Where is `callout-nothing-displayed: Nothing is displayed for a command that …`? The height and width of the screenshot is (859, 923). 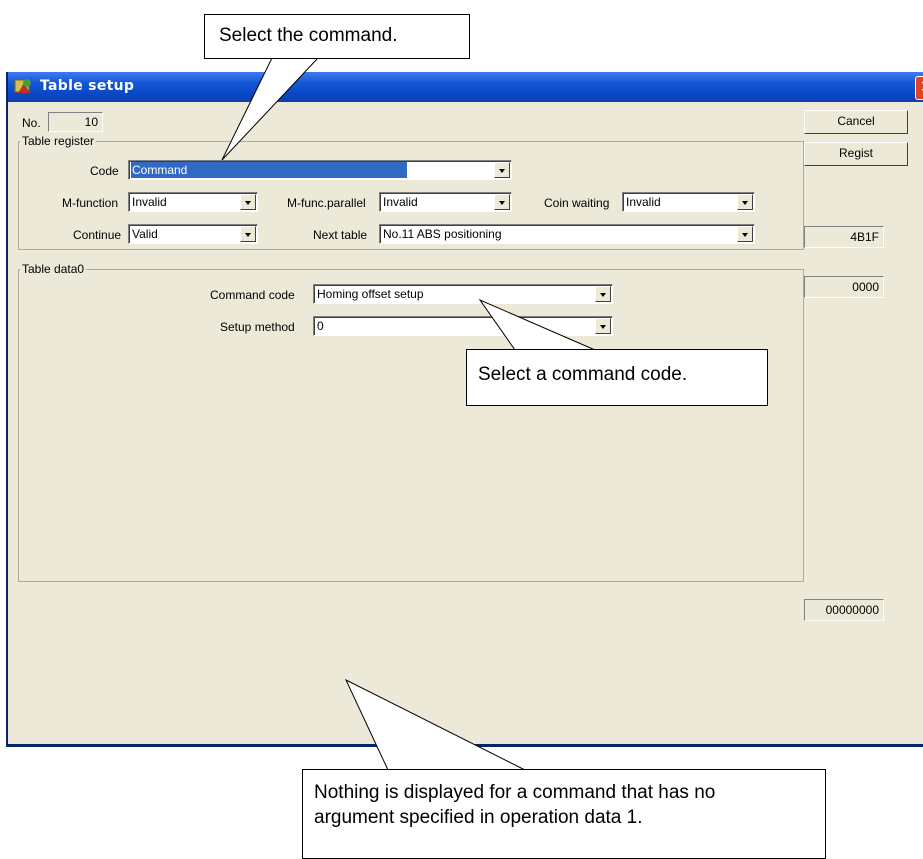
callout-nothing-displayed: Nothing is displayed for a command that … is located at coordinates (564, 814).